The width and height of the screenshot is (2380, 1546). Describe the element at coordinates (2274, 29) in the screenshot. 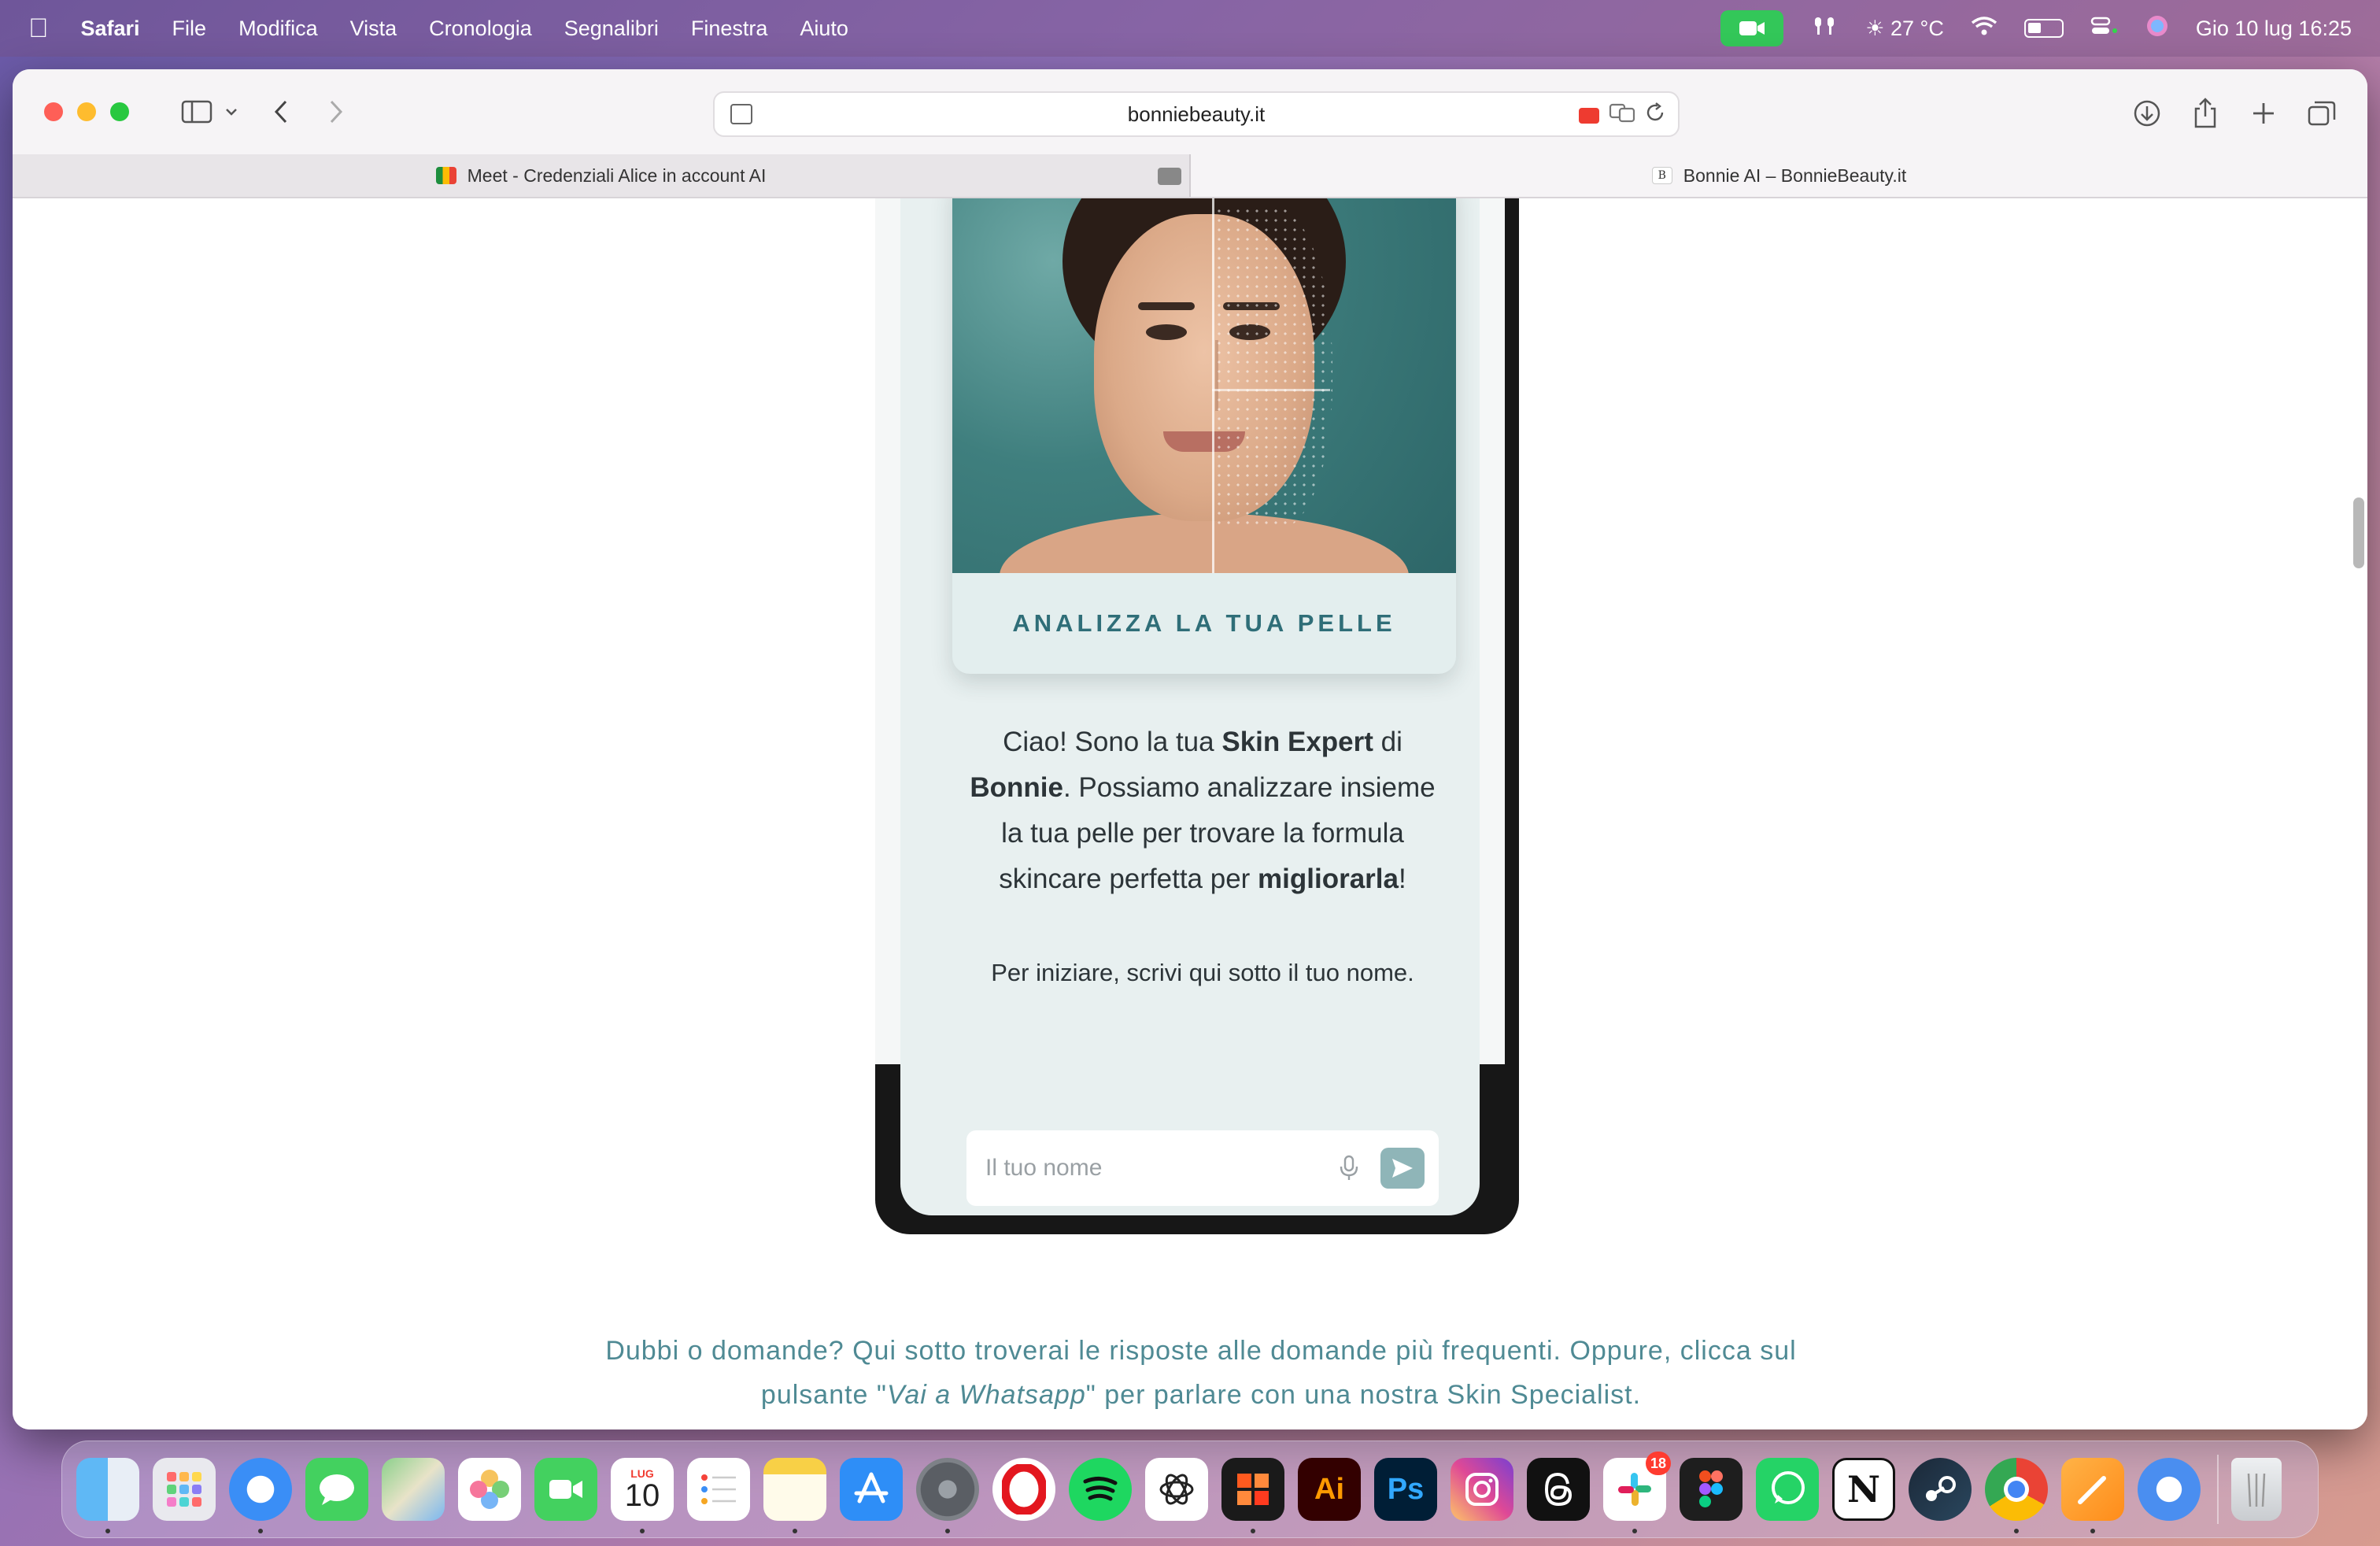

I see `menubar-datetime: Gio 10 lug 16:25` at that location.